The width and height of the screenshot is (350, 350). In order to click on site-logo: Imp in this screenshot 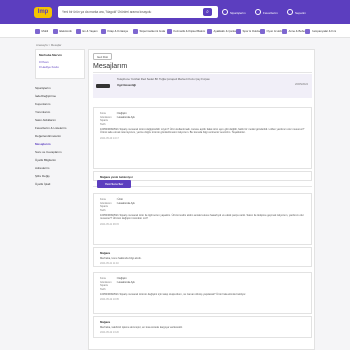, I will do `click(43, 12)`.